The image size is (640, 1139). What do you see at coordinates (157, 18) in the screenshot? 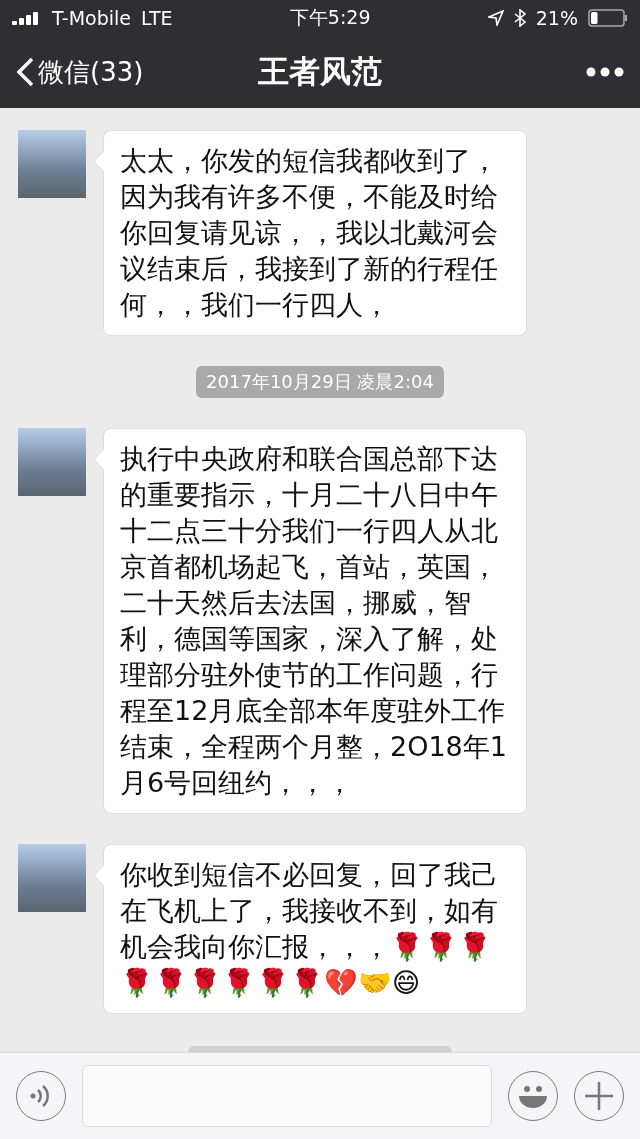
I see `network-type: LTE` at bounding box center [157, 18].